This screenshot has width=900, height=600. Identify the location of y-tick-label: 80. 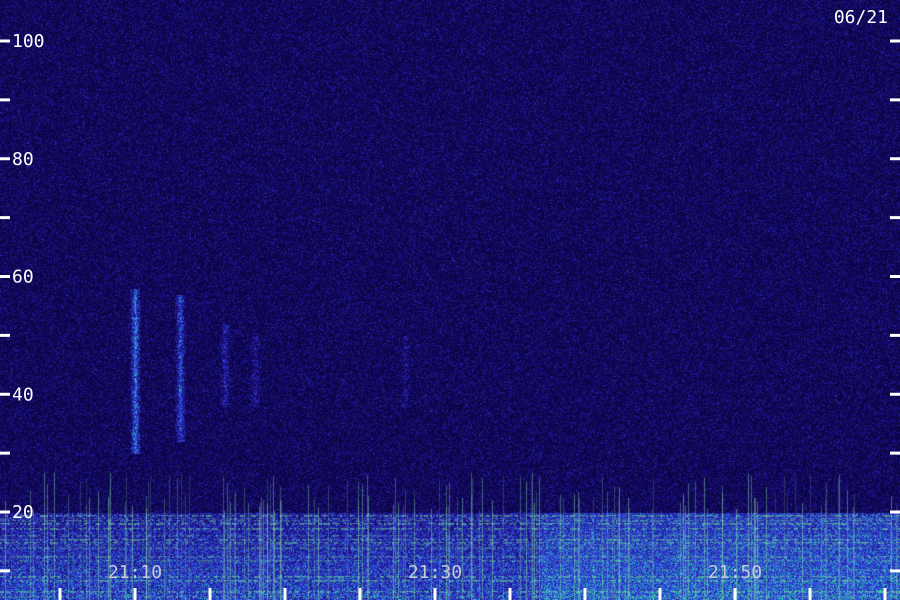
(23, 159).